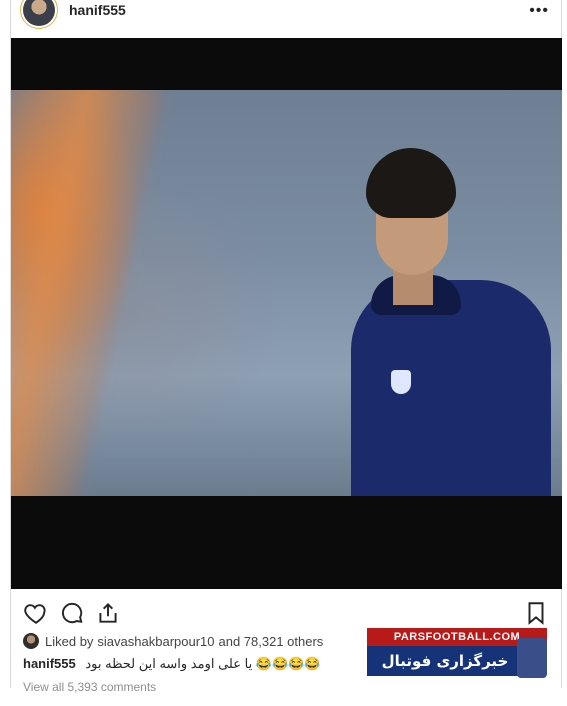 The height and width of the screenshot is (706, 567). Describe the element at coordinates (271, 641) in the screenshot. I see `liked-count: and 78,321 others` at that location.